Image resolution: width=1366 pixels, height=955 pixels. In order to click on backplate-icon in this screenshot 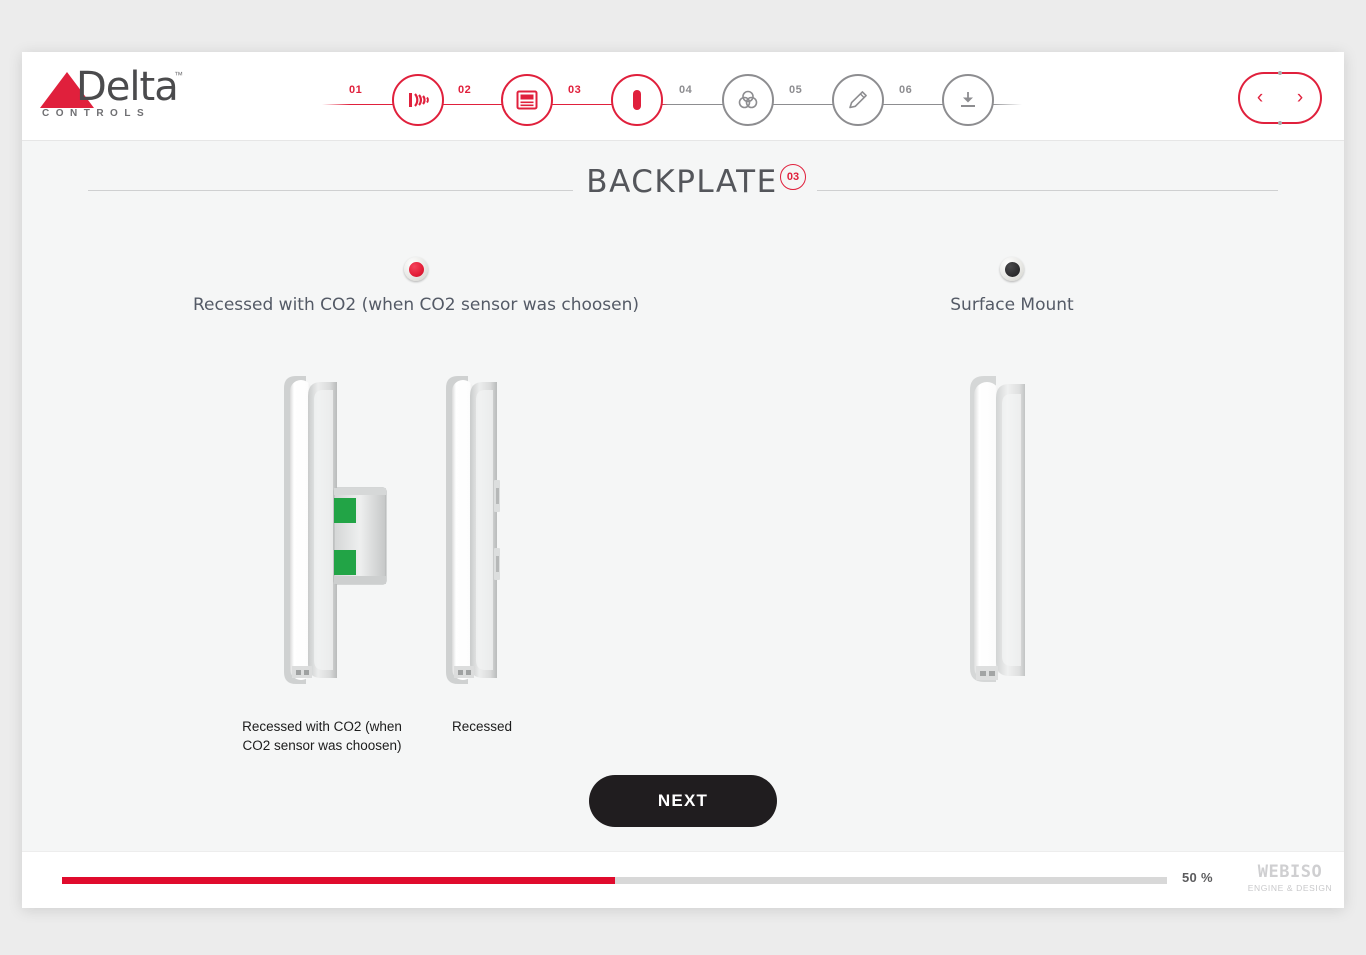, I will do `click(637, 100)`.